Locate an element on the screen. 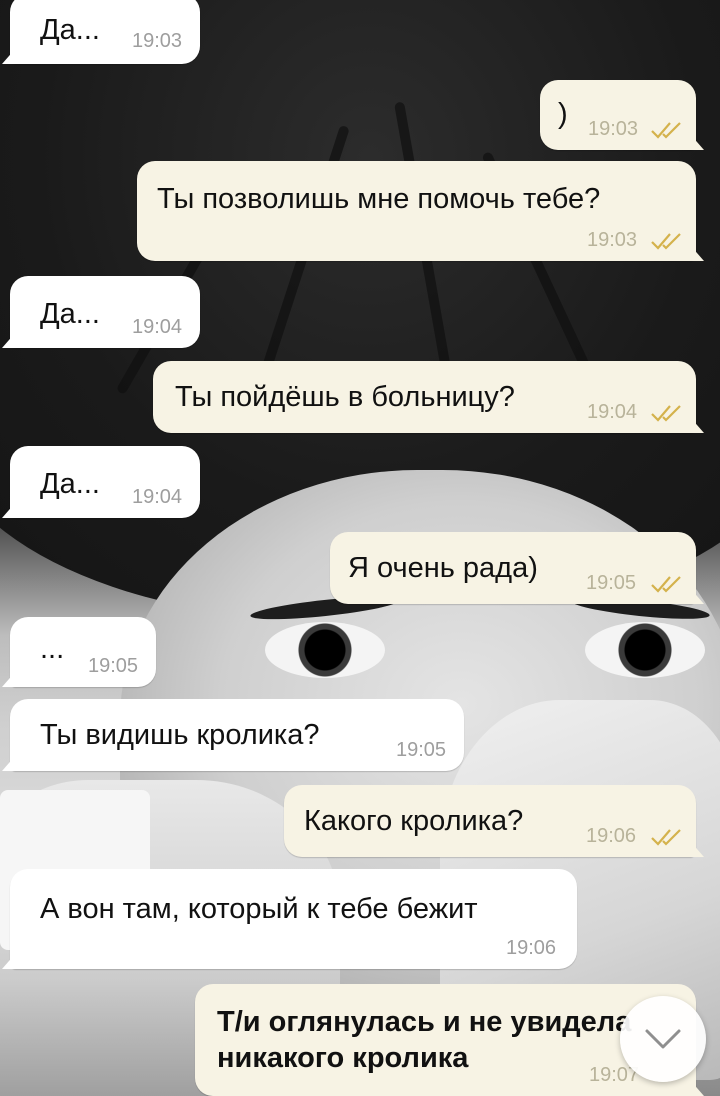 Image resolution: width=720 pixels, height=1096 pixels. chevron-down-icon is located at coordinates (663, 1039).